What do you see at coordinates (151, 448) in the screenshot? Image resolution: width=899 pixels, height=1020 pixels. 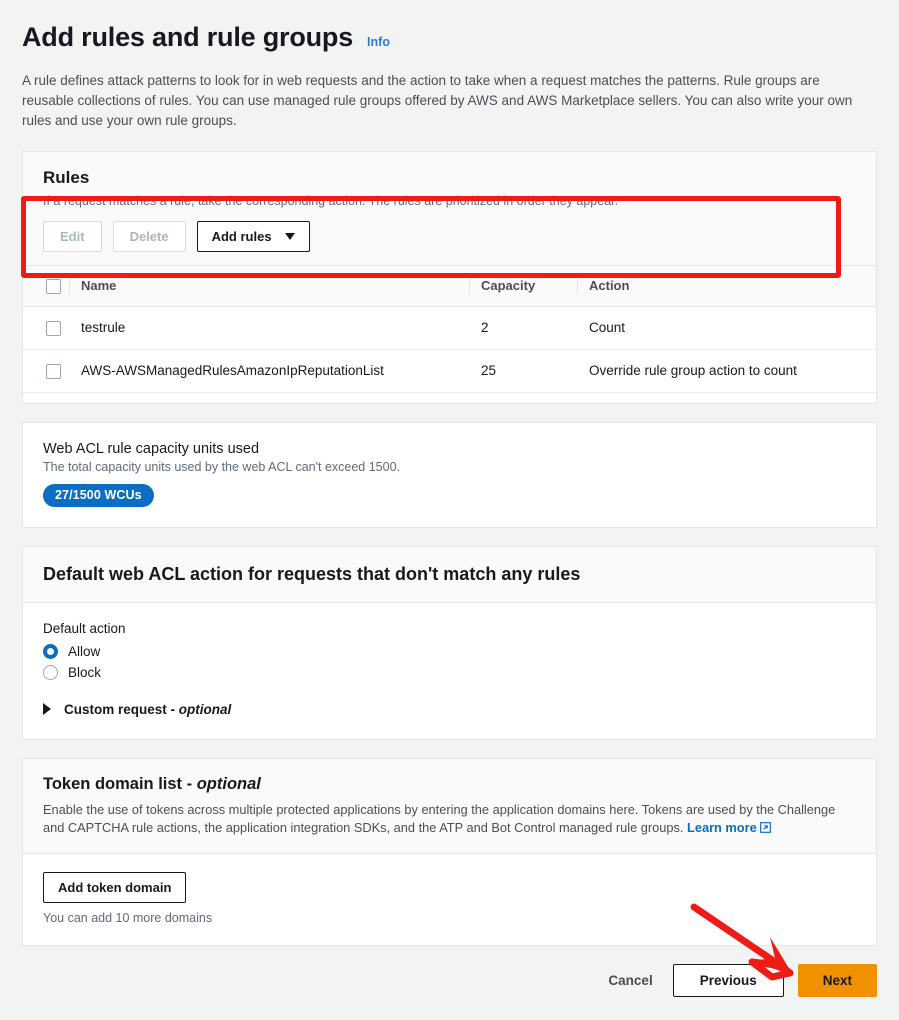 I see `capacity-title: Web ACL rule capacity units used` at bounding box center [151, 448].